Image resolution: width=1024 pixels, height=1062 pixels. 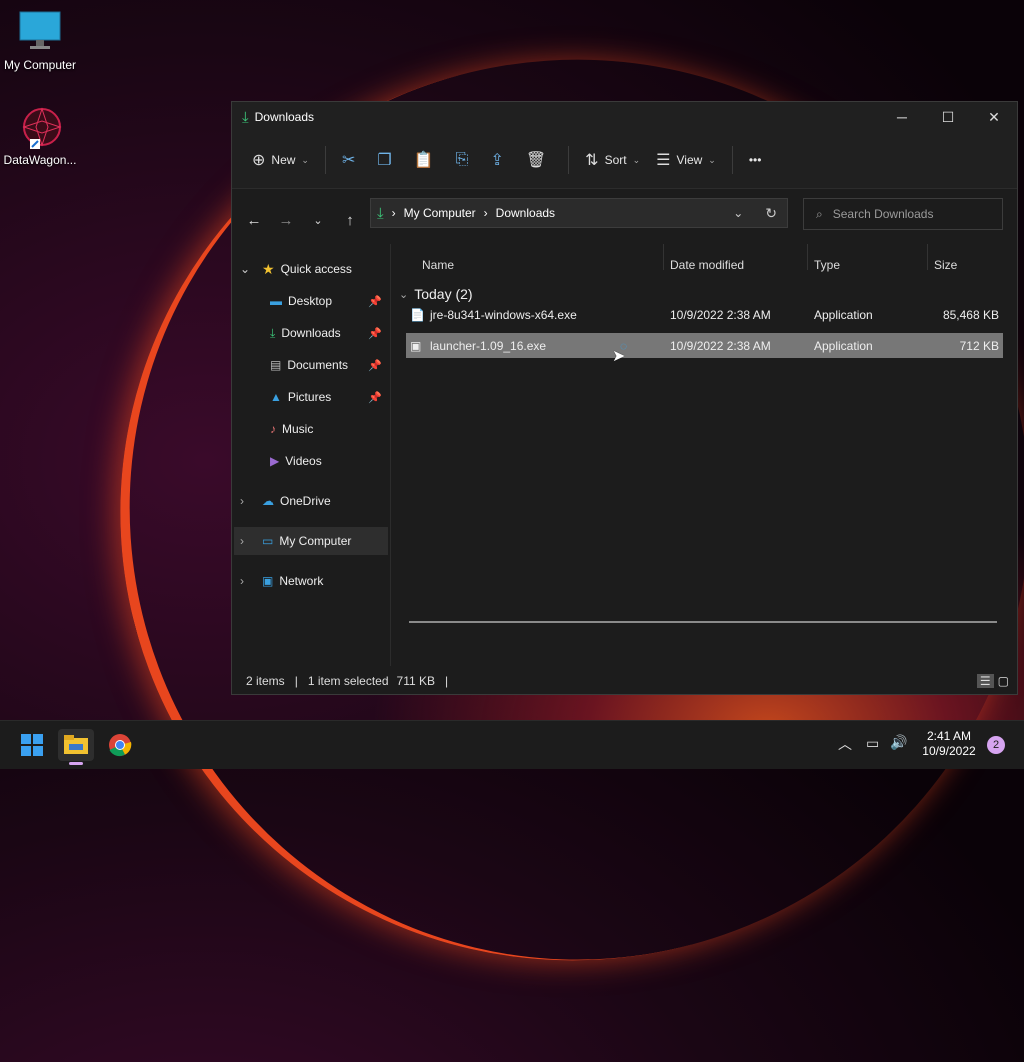 What do you see at coordinates (40, 41) in the screenshot?
I see `desktop-icon-my-computer: My Computer` at bounding box center [40, 41].